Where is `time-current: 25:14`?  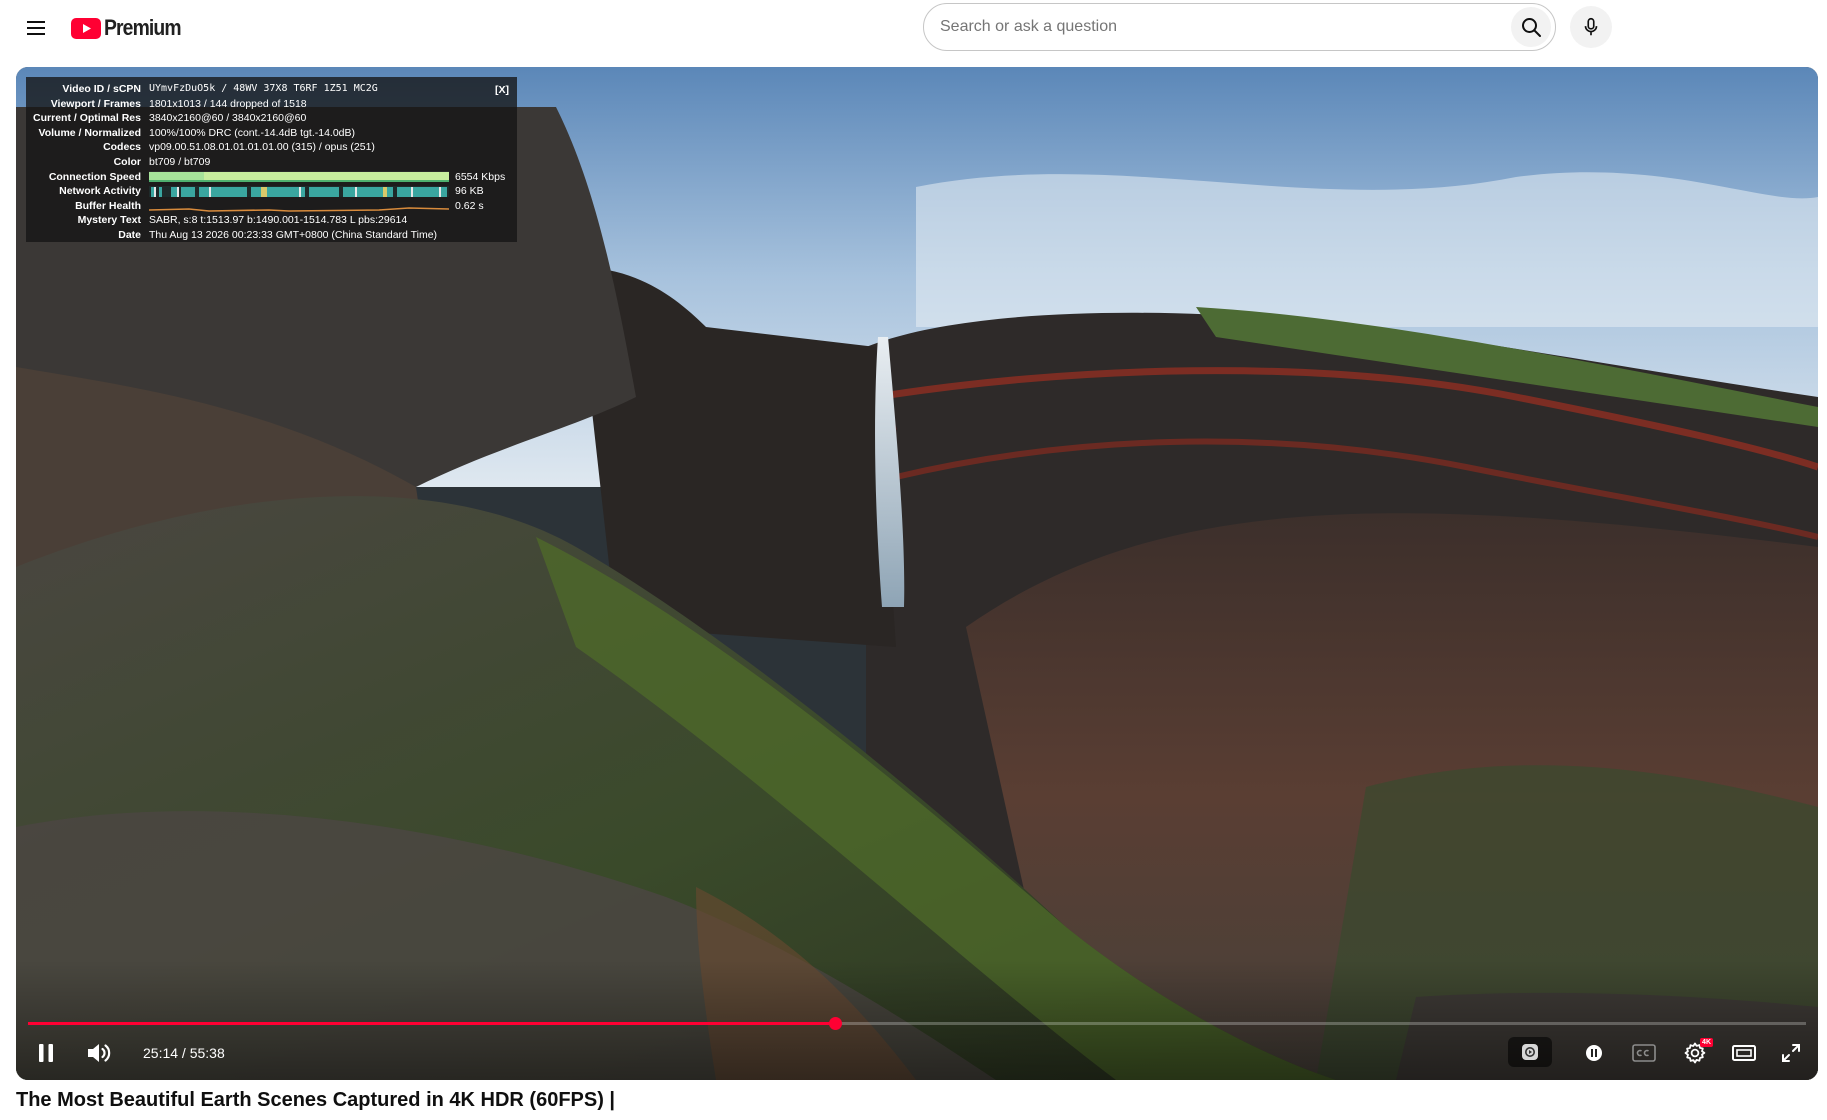 time-current: 25:14 is located at coordinates (161, 1053).